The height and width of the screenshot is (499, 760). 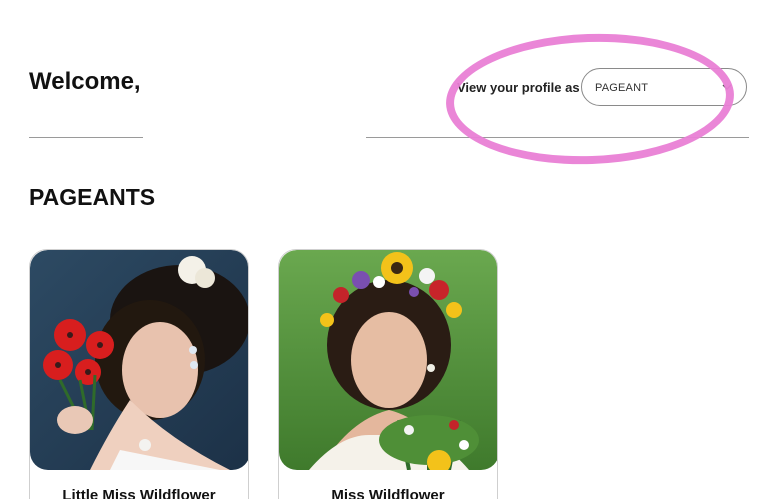 I want to click on pageant-card: Miss Wildflower, so click(x=388, y=374).